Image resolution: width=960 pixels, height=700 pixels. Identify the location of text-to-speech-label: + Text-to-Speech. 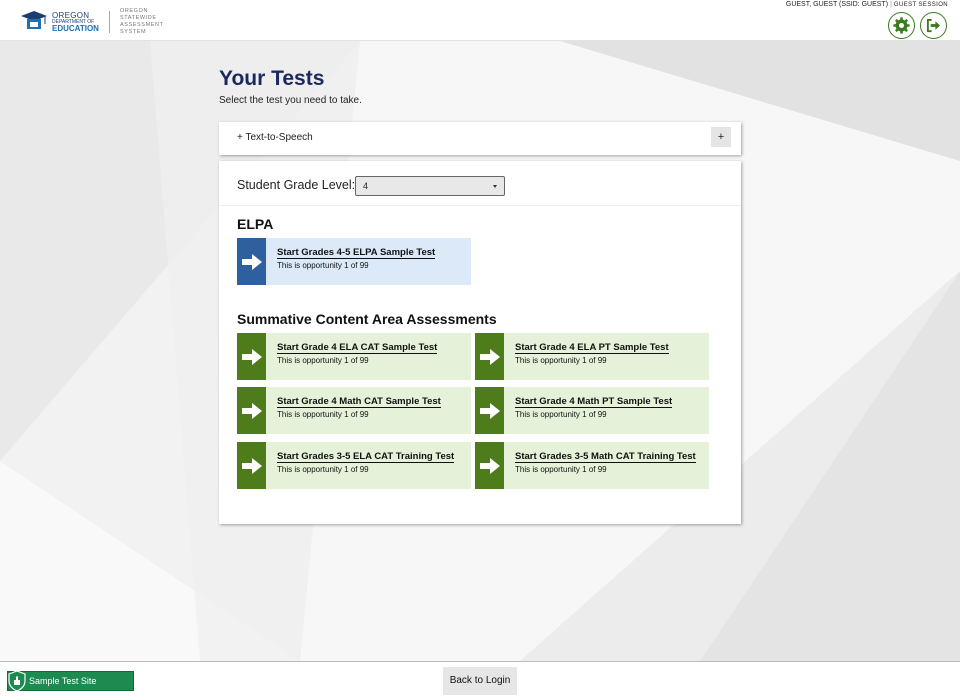
(275, 137).